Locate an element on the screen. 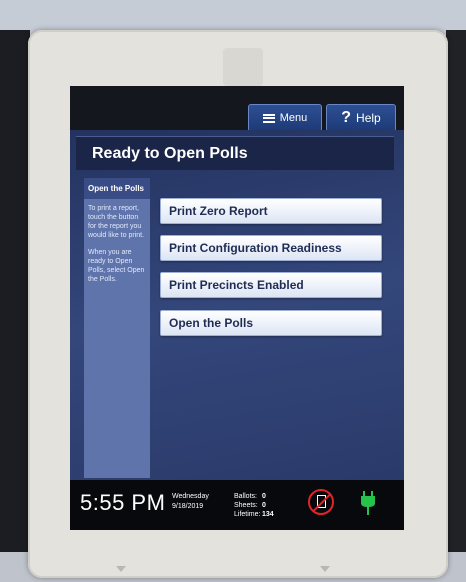 This screenshot has height=582, width=466. date-label: 9/18/2019 is located at coordinates (188, 506).